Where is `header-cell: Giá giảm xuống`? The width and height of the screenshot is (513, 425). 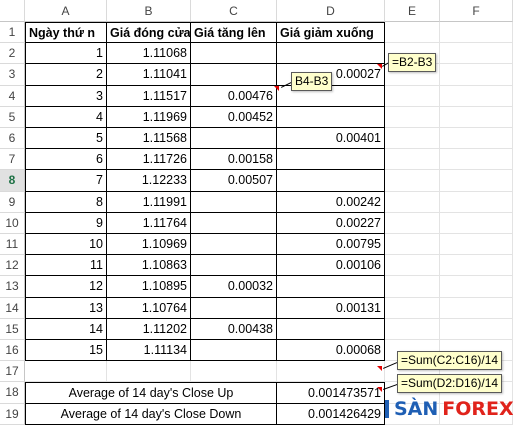
header-cell: Giá giảm xuống is located at coordinates (331, 33).